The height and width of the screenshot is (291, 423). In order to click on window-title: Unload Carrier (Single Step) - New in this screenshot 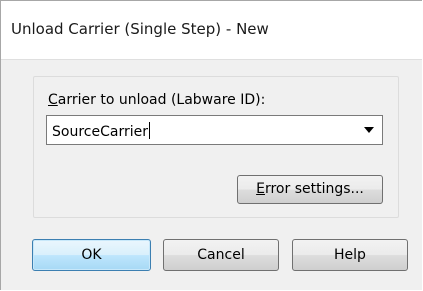, I will do `click(140, 29)`.